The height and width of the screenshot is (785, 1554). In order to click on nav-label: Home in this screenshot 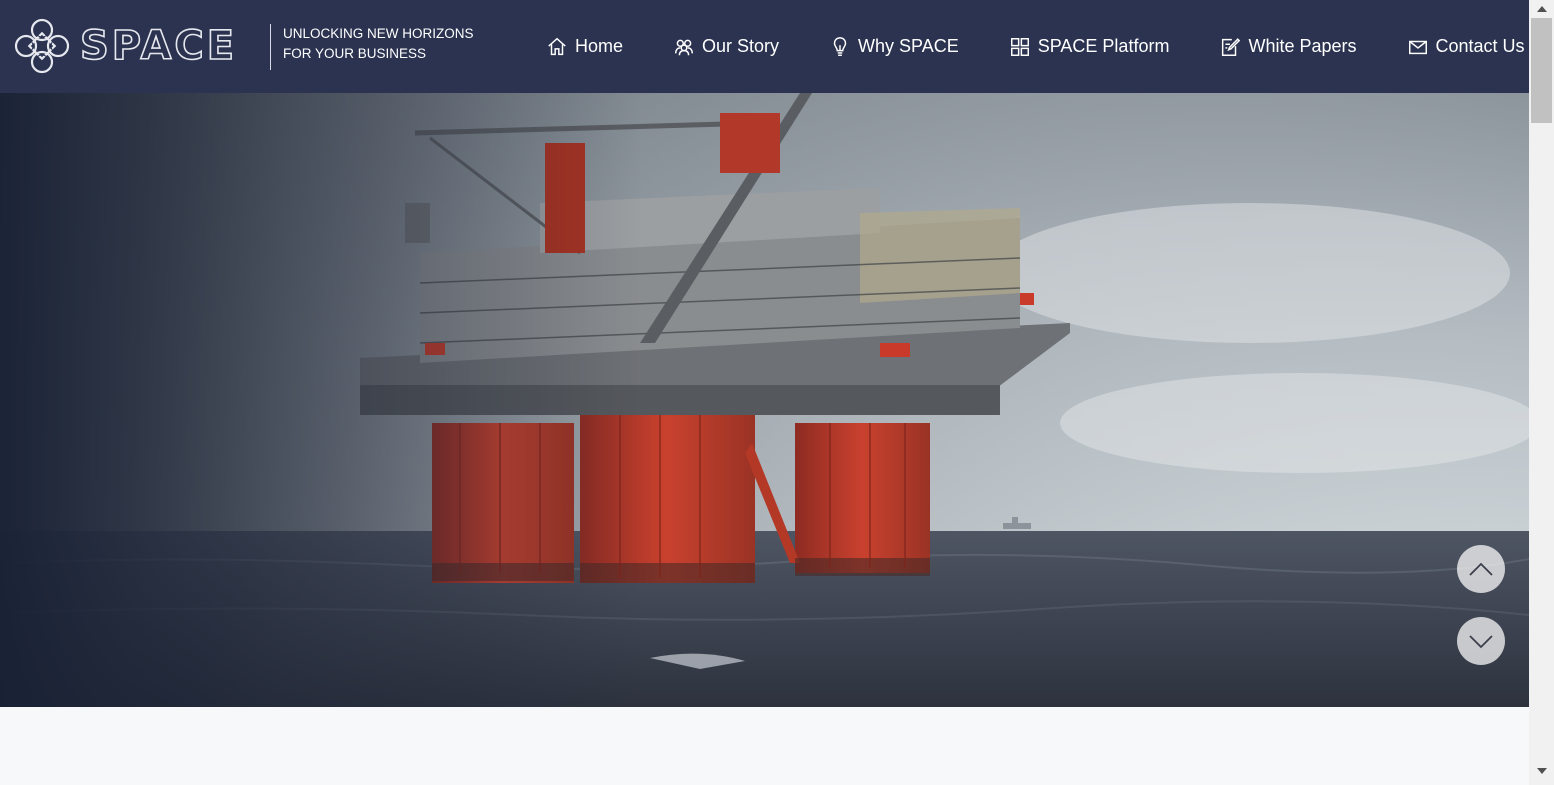, I will do `click(599, 46)`.